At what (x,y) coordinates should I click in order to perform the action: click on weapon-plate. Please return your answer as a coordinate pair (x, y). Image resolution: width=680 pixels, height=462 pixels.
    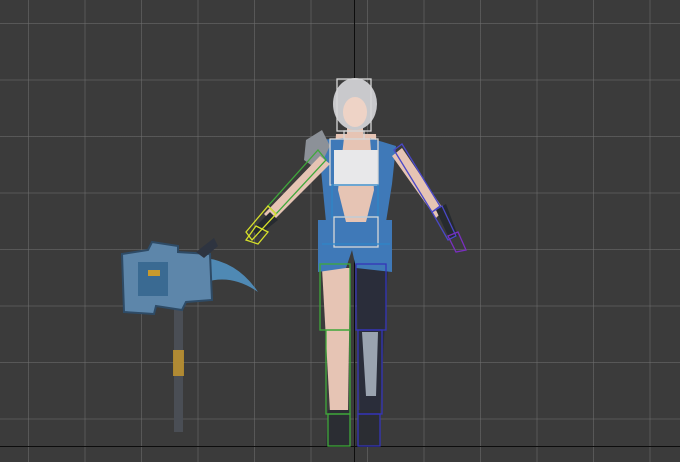
    Looking at the image, I should click on (153, 279).